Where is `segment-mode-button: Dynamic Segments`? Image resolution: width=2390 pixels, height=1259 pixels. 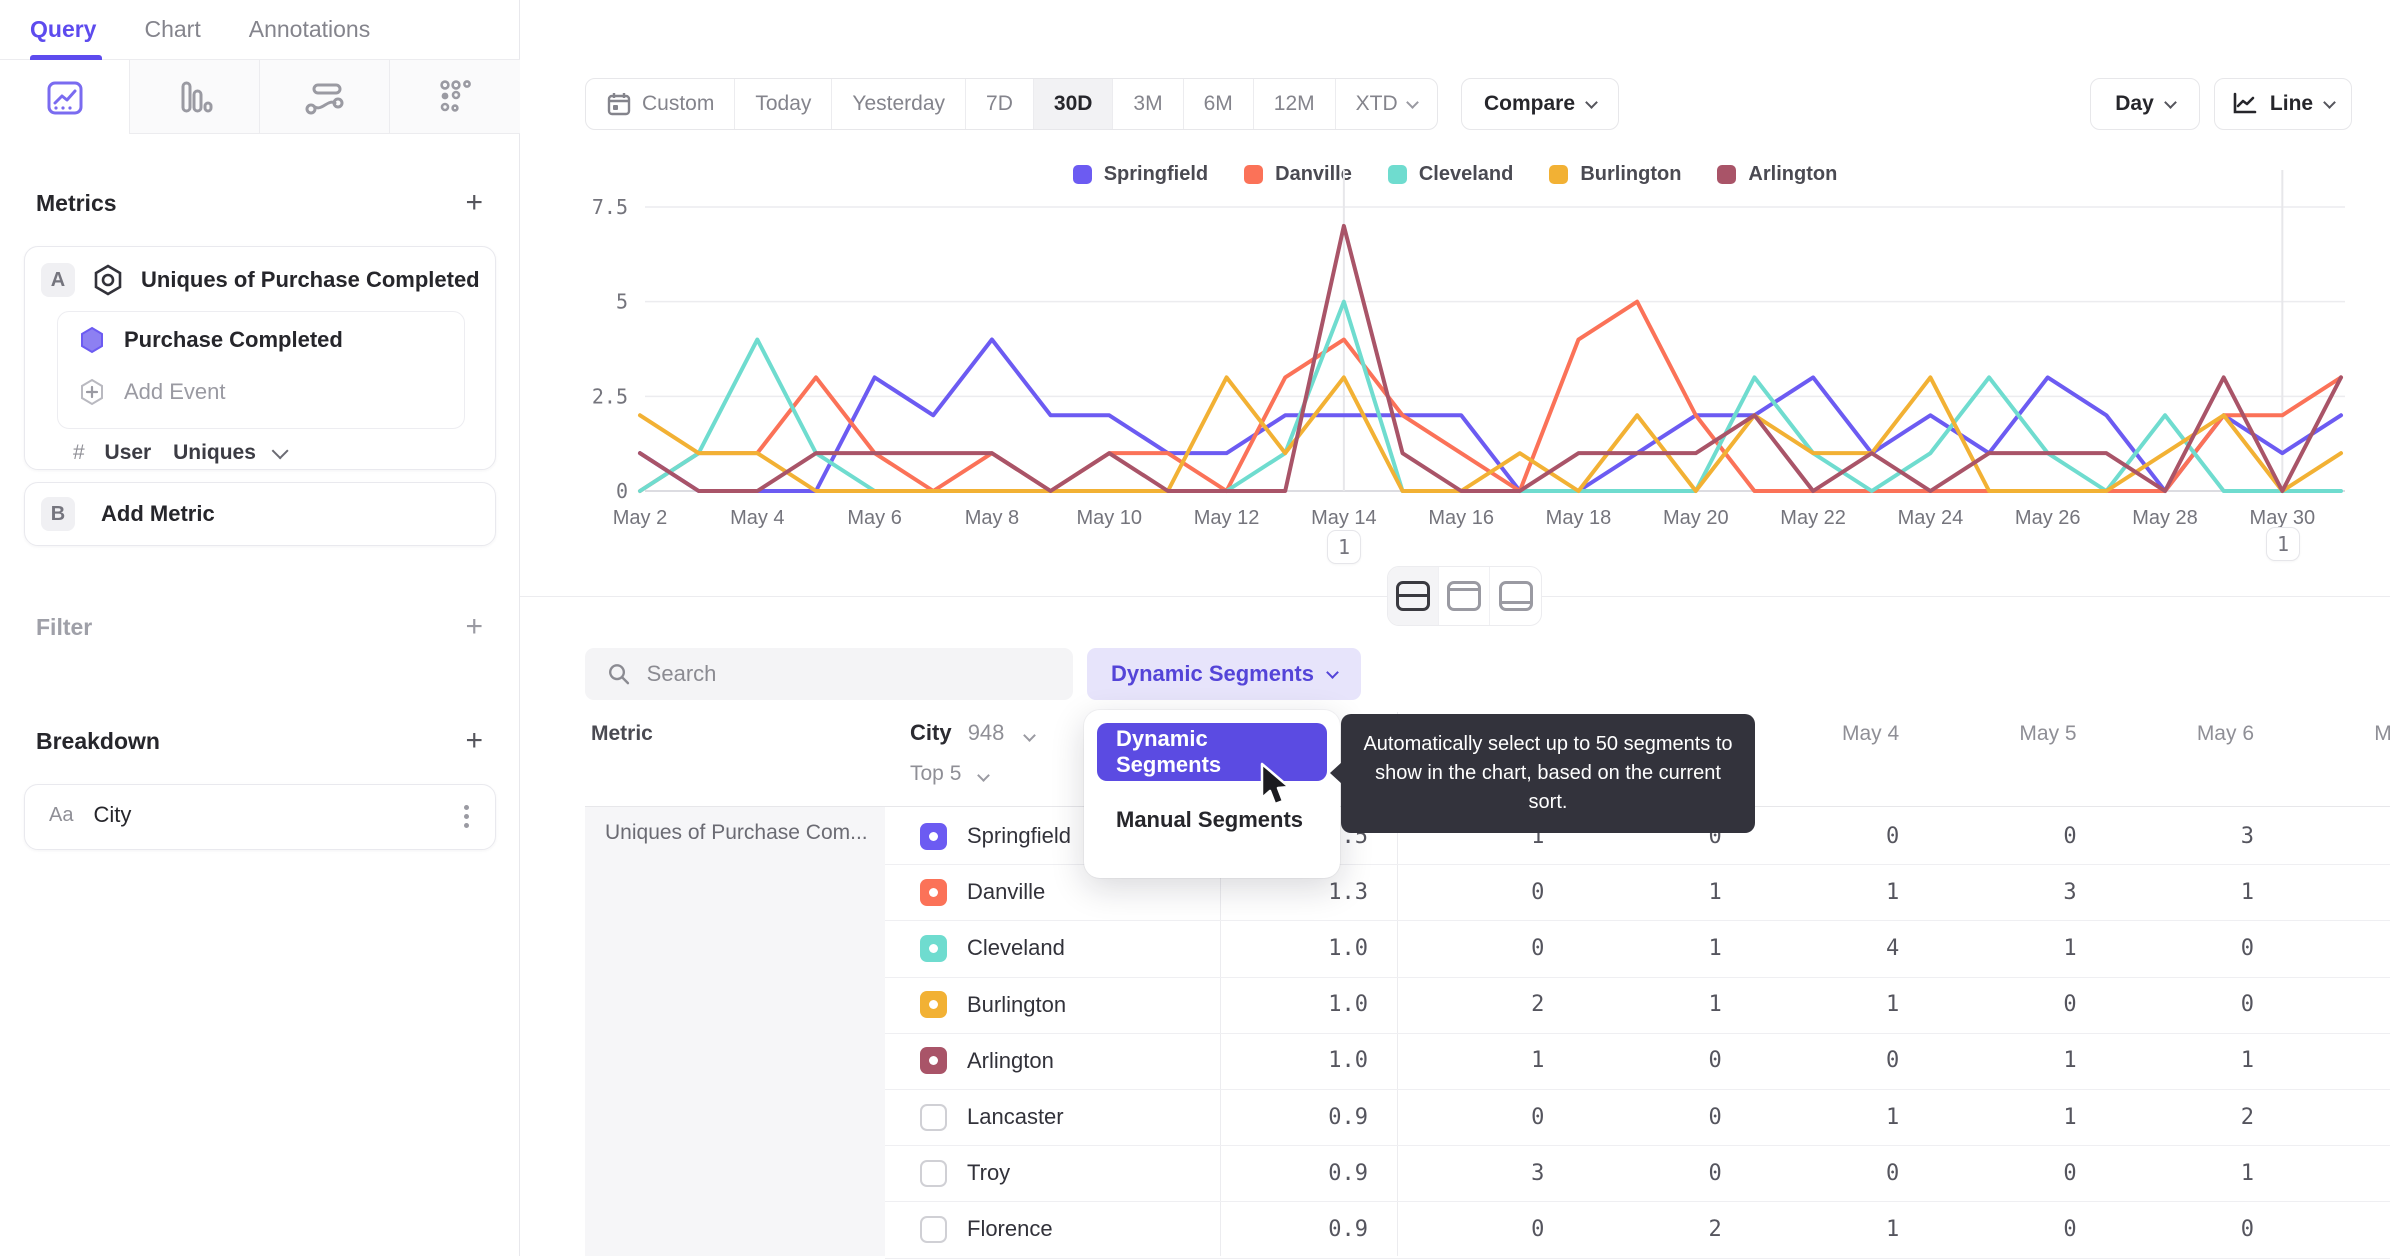
segment-mode-button: Dynamic Segments is located at coordinates (1224, 674).